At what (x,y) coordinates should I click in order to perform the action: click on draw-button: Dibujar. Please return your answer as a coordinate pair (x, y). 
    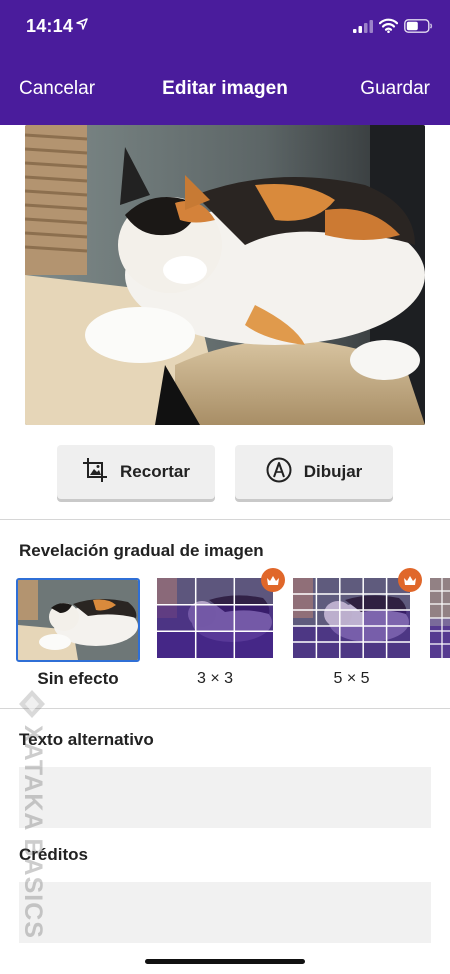
    Looking at the image, I should click on (314, 472).